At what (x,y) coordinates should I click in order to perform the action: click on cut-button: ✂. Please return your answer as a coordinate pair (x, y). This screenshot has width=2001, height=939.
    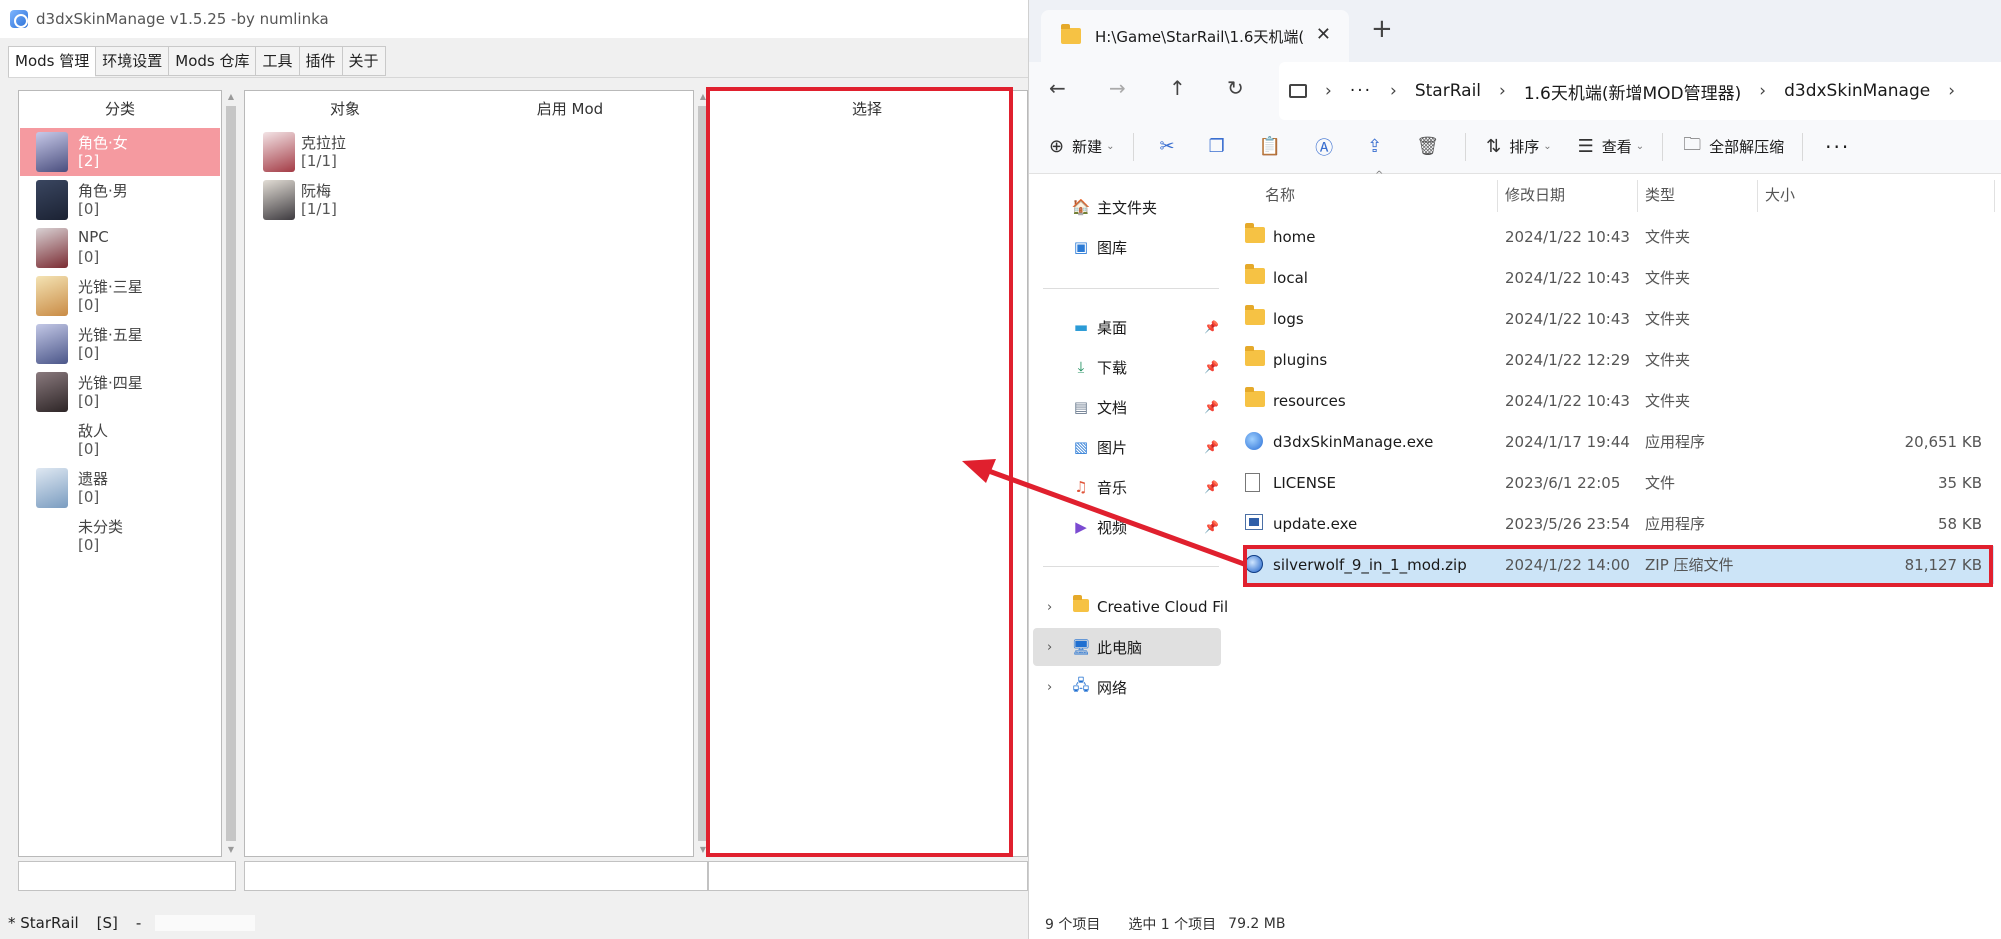
    Looking at the image, I should click on (1171, 146).